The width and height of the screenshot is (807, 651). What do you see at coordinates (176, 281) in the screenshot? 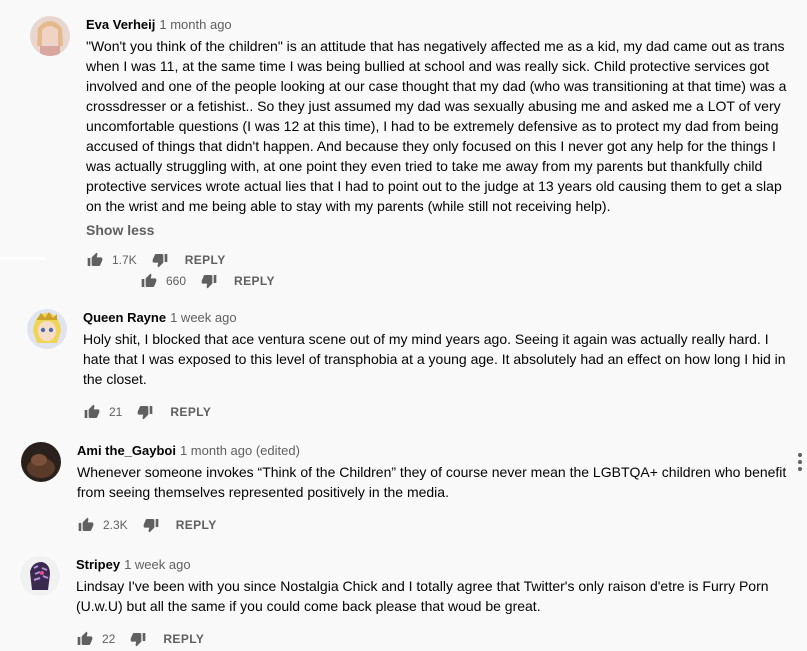
I see `like-count: 660` at bounding box center [176, 281].